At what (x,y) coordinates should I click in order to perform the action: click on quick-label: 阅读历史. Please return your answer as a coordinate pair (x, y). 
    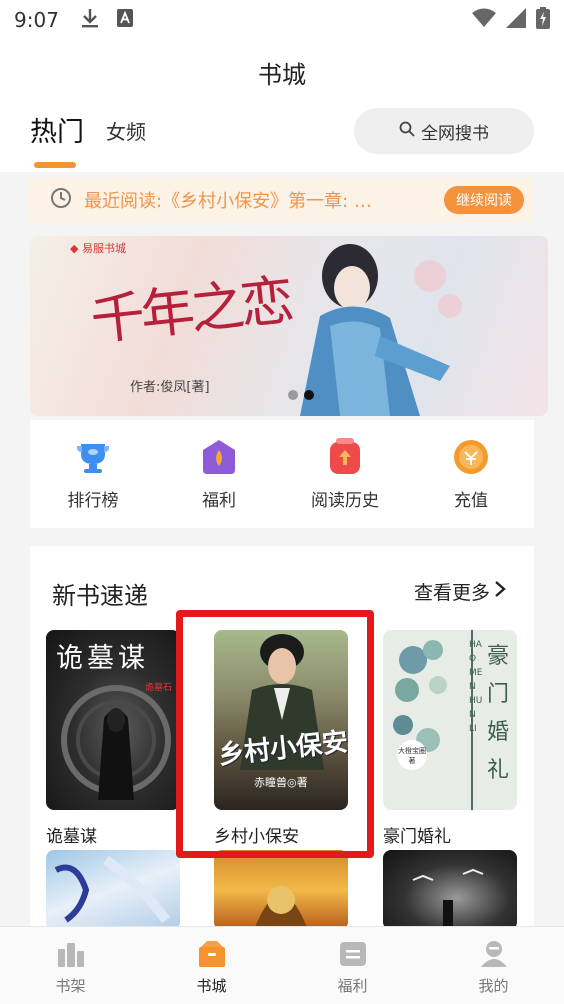
    Looking at the image, I should click on (345, 501).